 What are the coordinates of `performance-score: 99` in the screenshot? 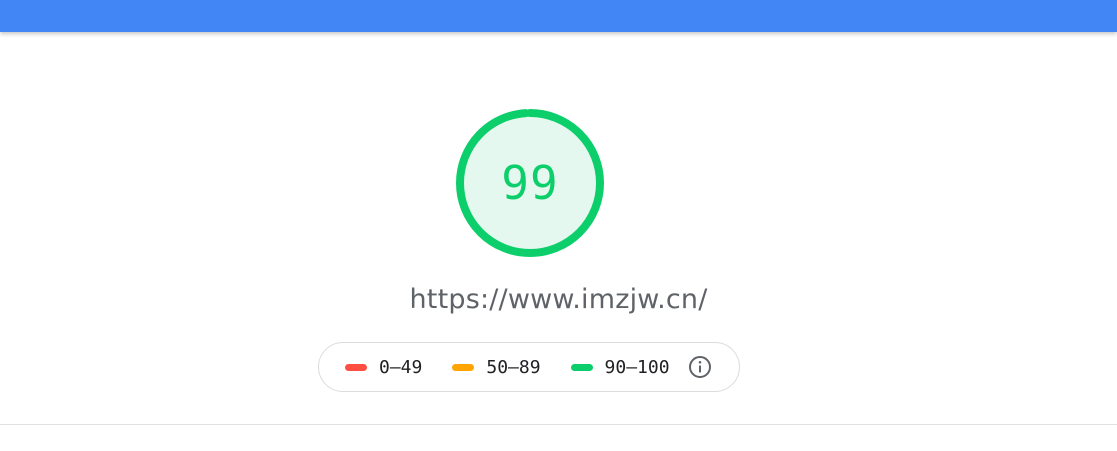 It's located at (530, 183).